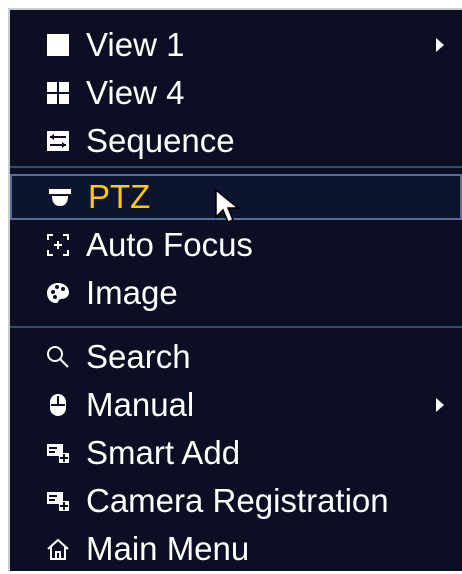  I want to click on menu-item-manual: Manual, so click(236, 405).